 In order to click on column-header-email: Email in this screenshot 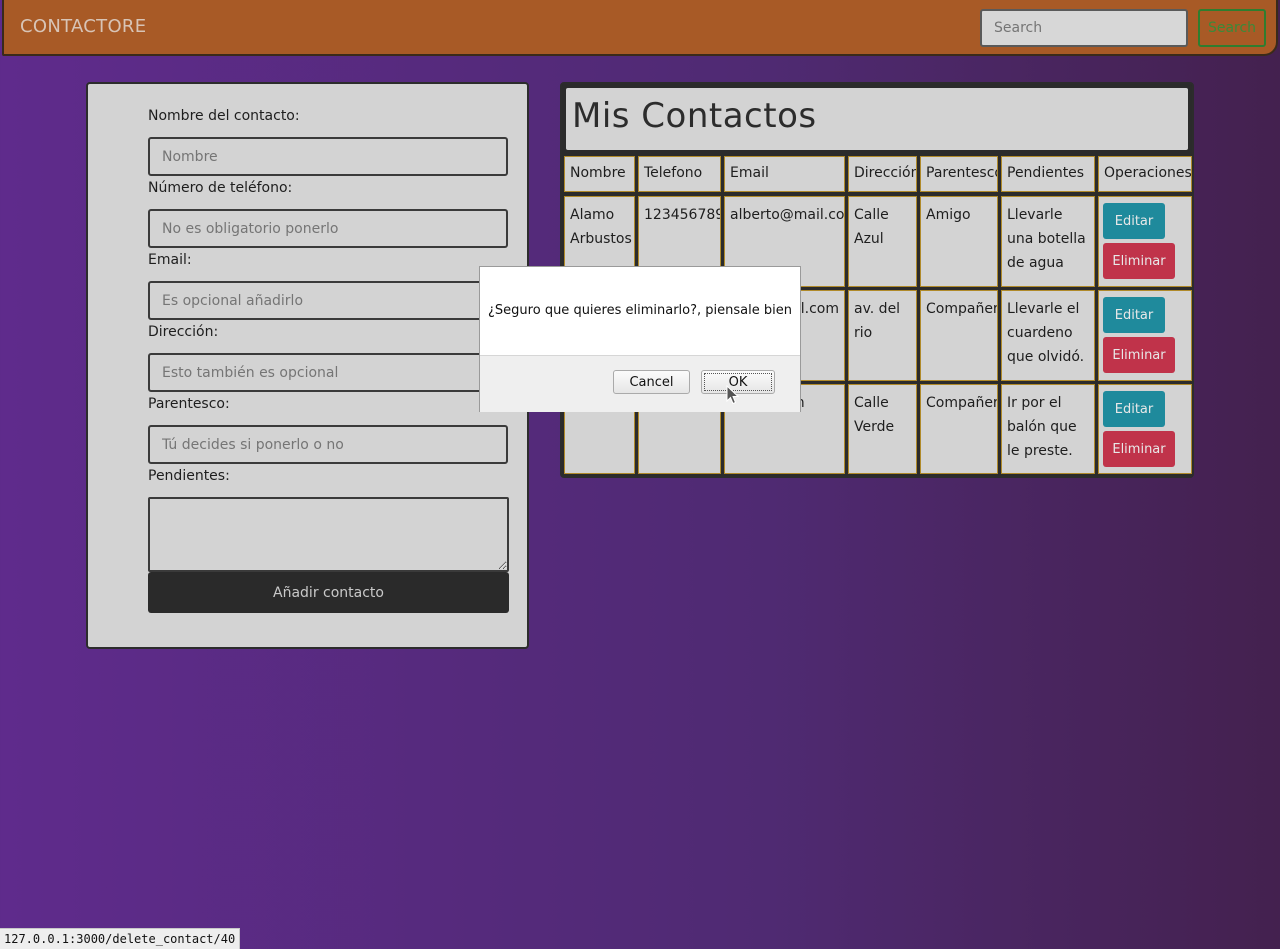, I will do `click(784, 174)`.